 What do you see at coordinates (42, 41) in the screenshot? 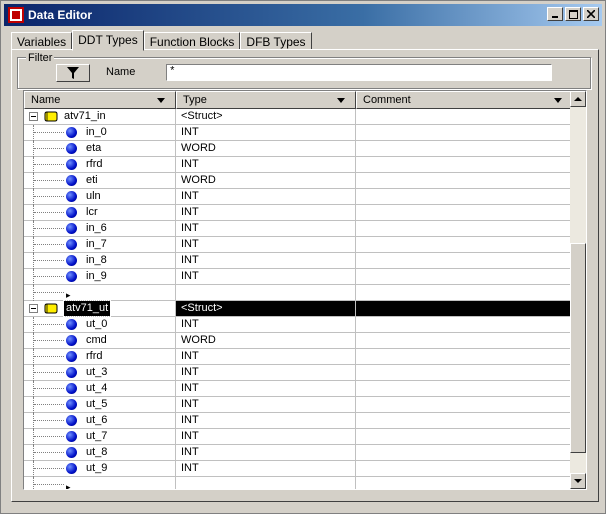
I see `tab-variables: Variables` at bounding box center [42, 41].